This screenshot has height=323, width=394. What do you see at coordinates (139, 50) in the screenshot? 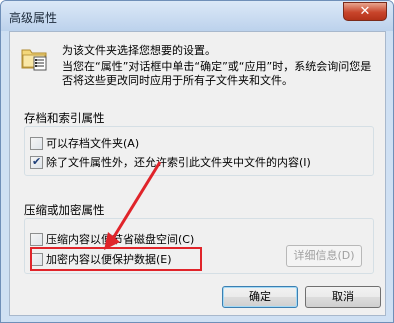
I see `intro-line-1: 为该文件夹选择您想要的设置。` at bounding box center [139, 50].